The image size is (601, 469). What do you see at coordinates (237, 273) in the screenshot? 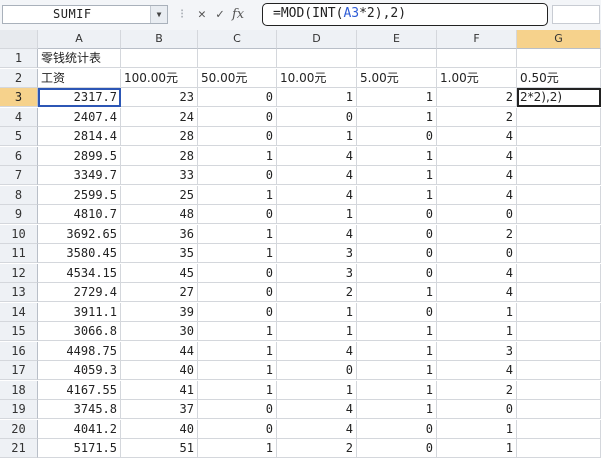
I see `cell-c12: 0` at bounding box center [237, 273].